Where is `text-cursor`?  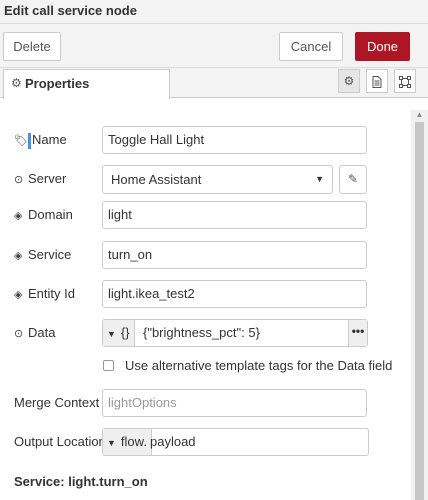
text-cursor is located at coordinates (29, 140).